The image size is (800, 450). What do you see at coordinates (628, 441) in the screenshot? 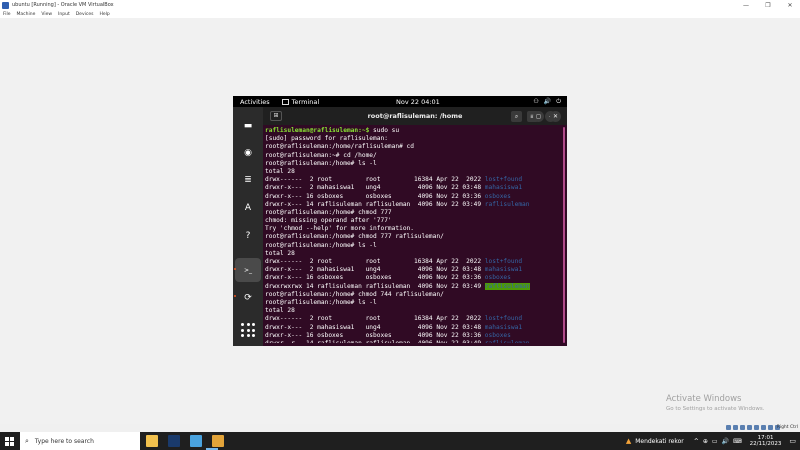
I see `weather-icon: ▲` at bounding box center [628, 441].